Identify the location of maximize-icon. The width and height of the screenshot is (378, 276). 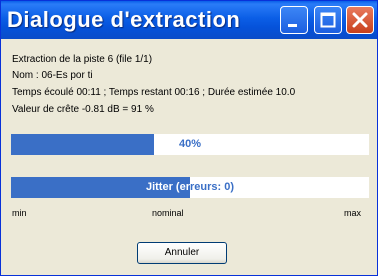
(328, 20).